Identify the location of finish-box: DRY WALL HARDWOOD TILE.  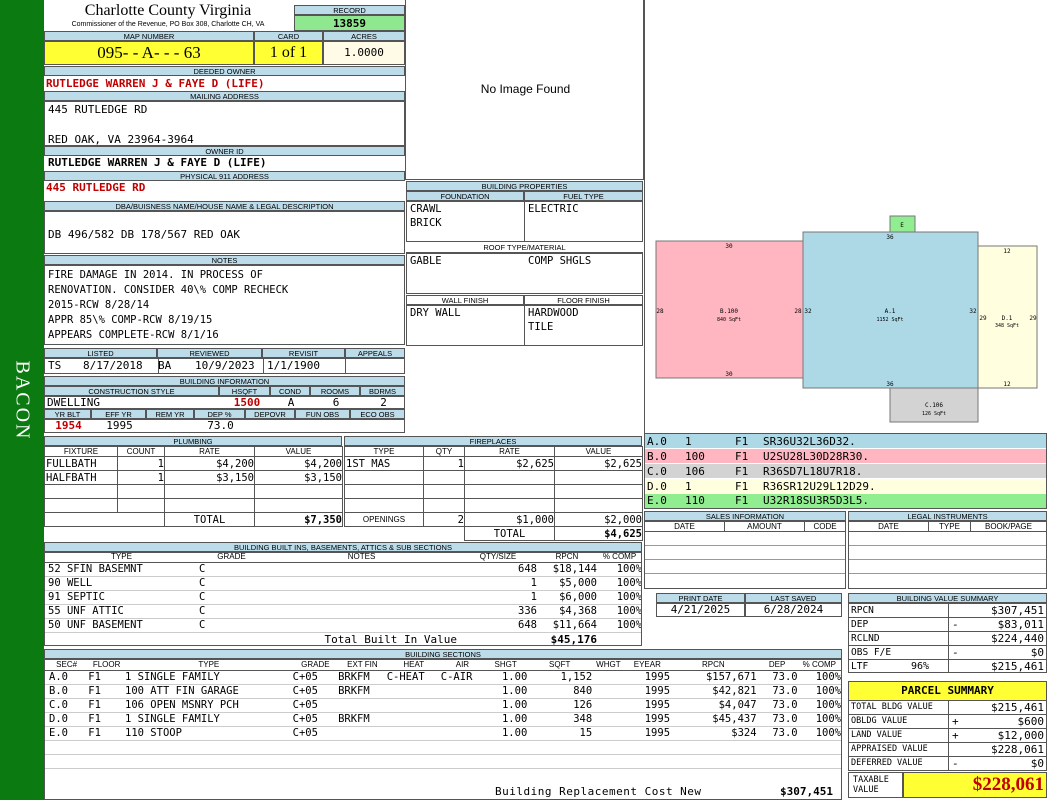
(524, 325).